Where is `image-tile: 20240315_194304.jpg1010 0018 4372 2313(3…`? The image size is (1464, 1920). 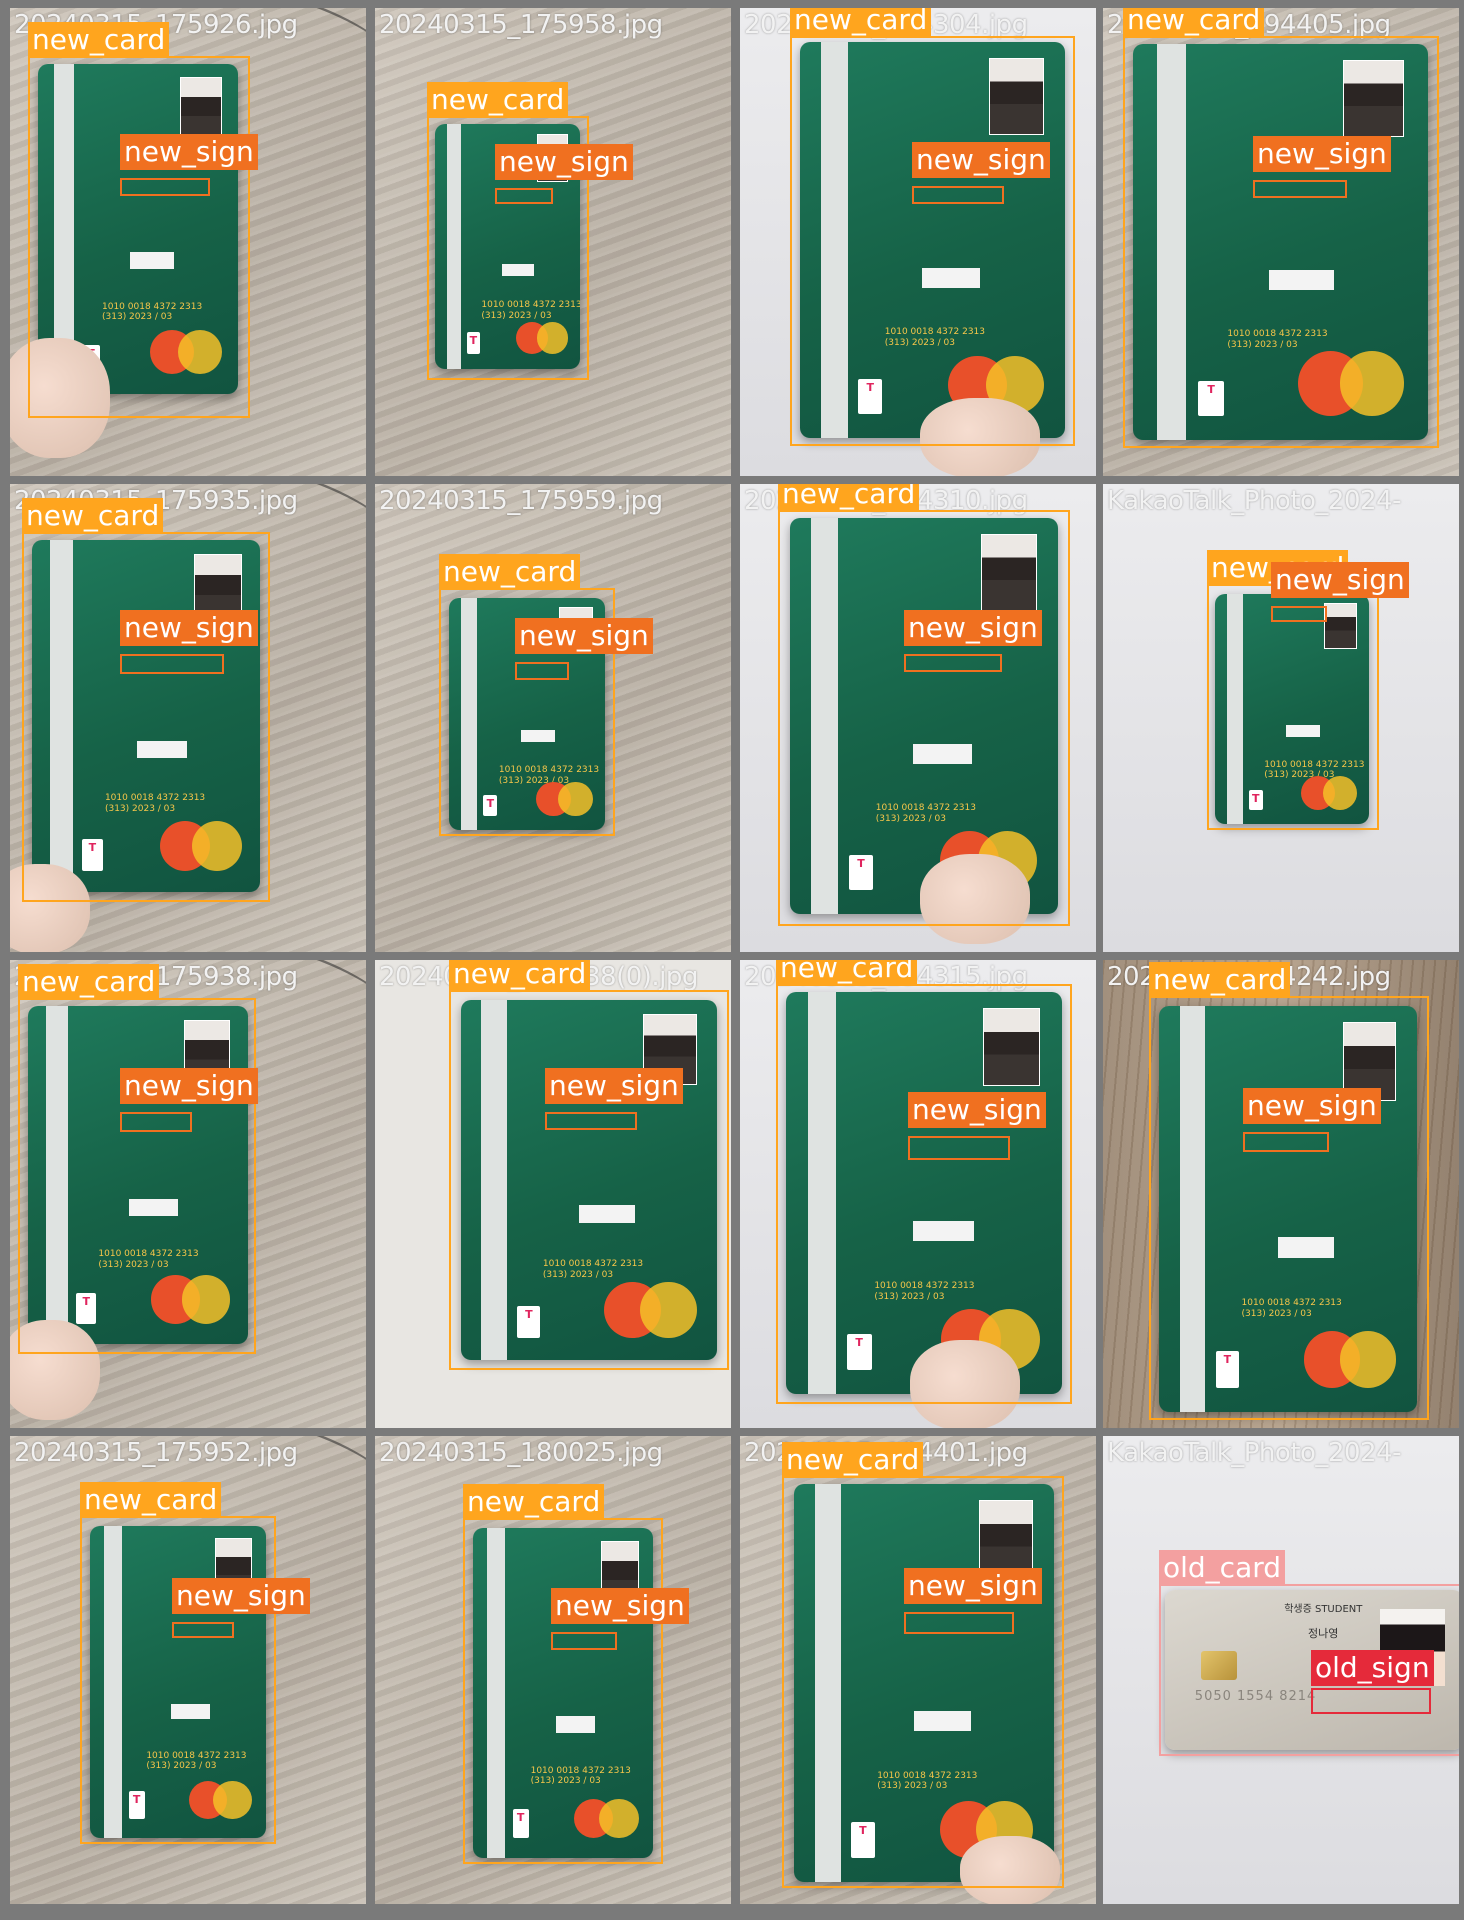 image-tile: 20240315_194304.jpg1010 0018 4372 2313(3… is located at coordinates (918, 242).